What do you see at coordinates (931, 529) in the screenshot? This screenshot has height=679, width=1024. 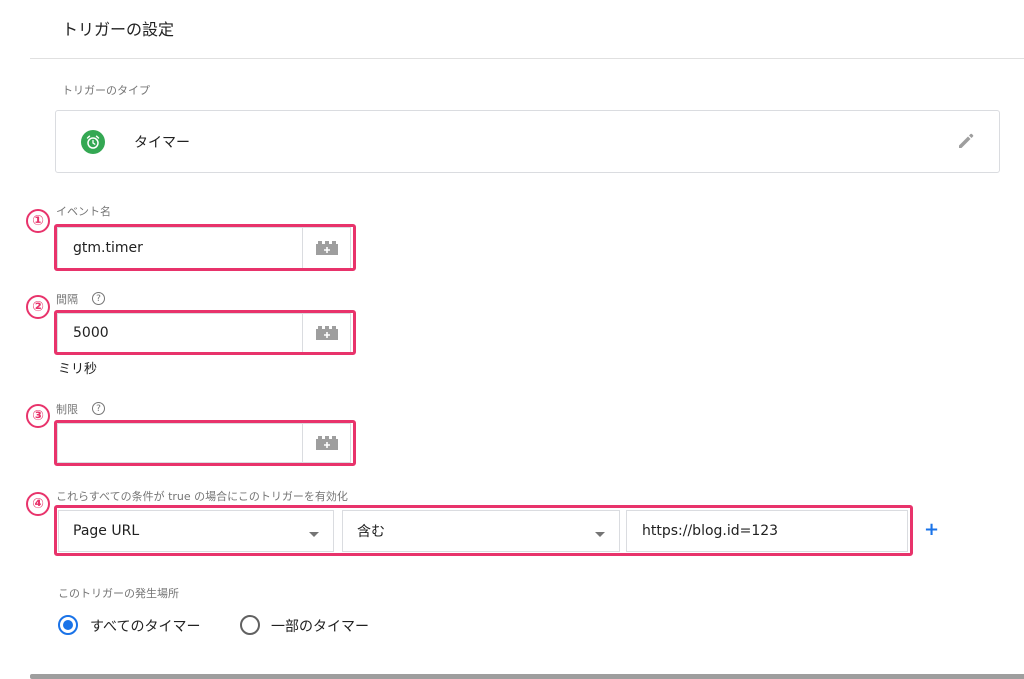 I see `add-condition-button: +` at bounding box center [931, 529].